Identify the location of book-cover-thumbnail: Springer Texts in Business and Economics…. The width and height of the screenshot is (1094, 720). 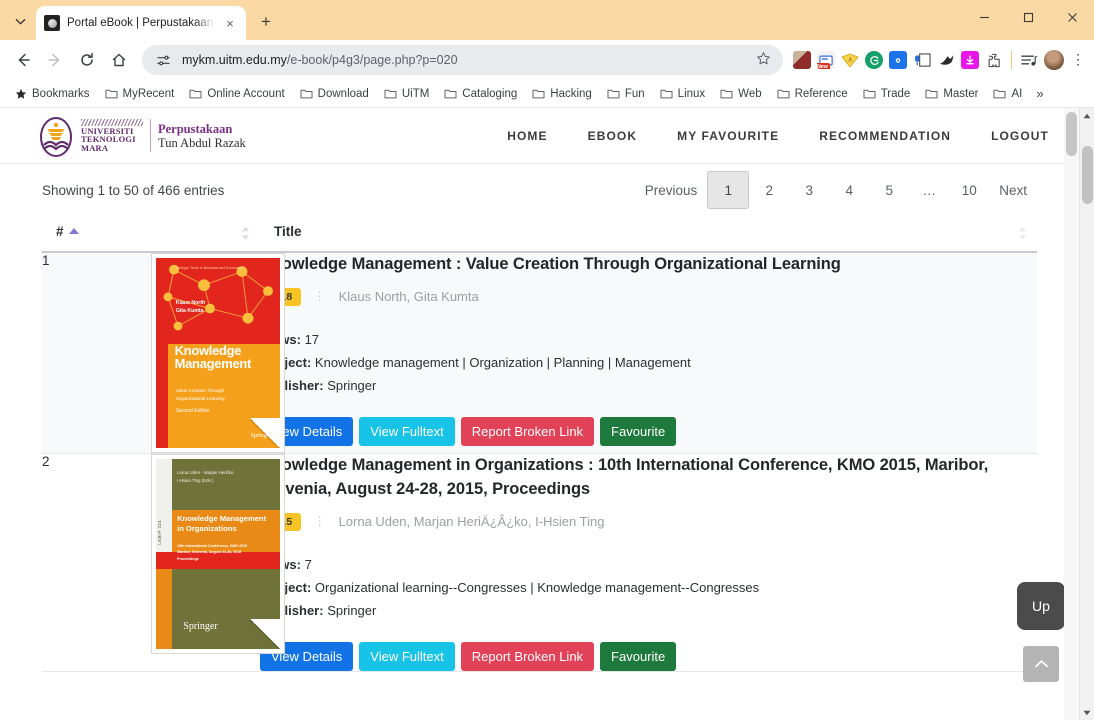
(218, 353).